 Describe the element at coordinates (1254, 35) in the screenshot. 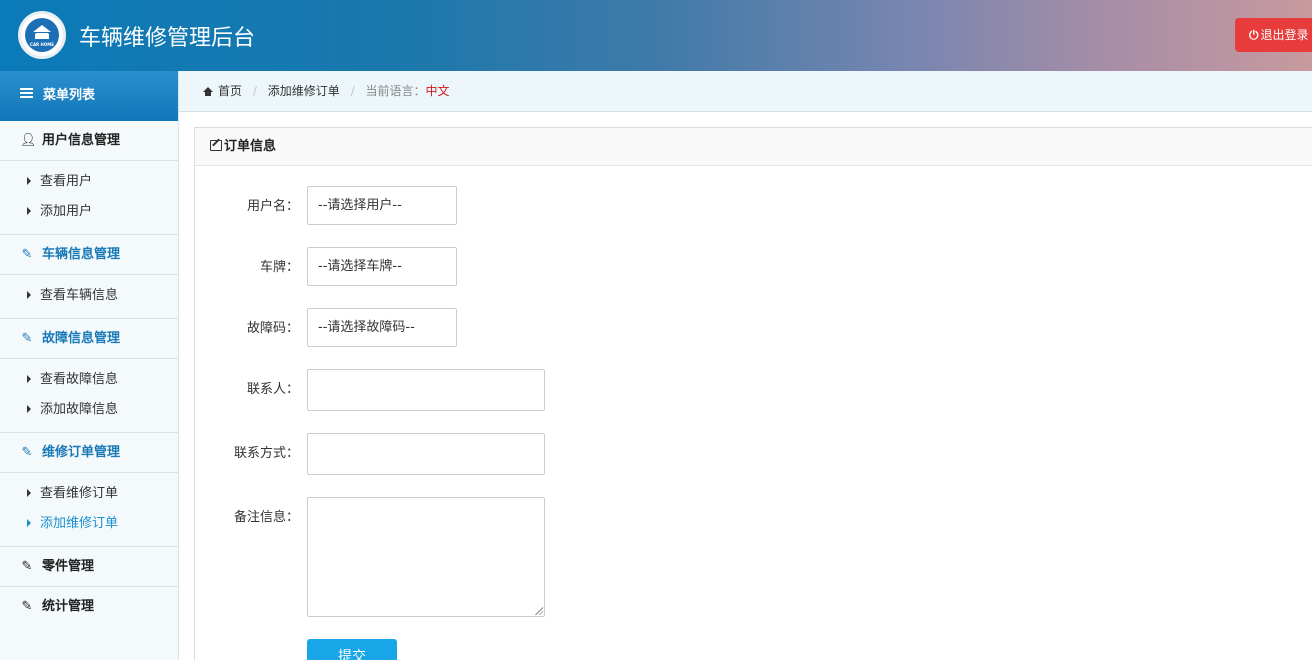

I see `power-icon: ⏻` at that location.